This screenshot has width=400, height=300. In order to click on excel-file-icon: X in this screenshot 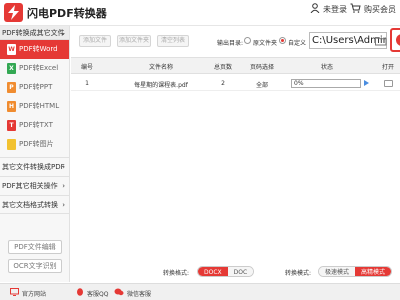, I will do `click(11, 68)`.